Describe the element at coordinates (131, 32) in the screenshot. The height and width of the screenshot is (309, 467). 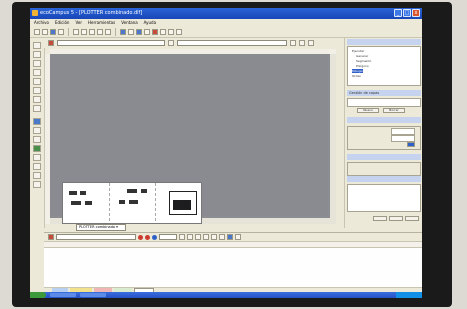
I see `grid-icon` at that location.